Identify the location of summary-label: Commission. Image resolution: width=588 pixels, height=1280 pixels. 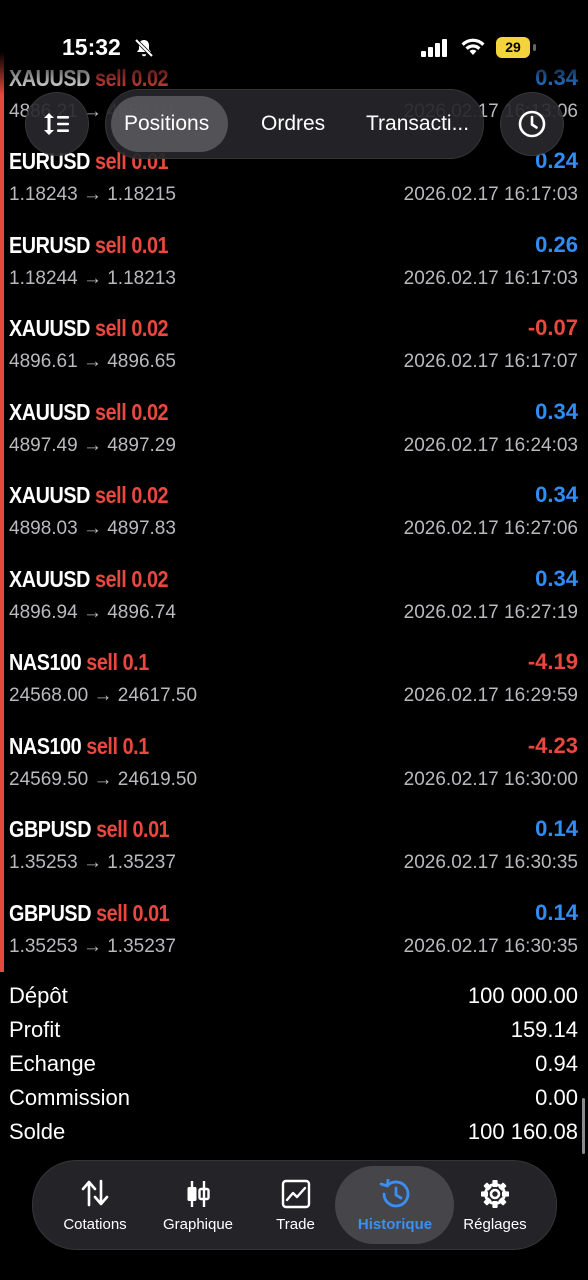
(70, 1097).